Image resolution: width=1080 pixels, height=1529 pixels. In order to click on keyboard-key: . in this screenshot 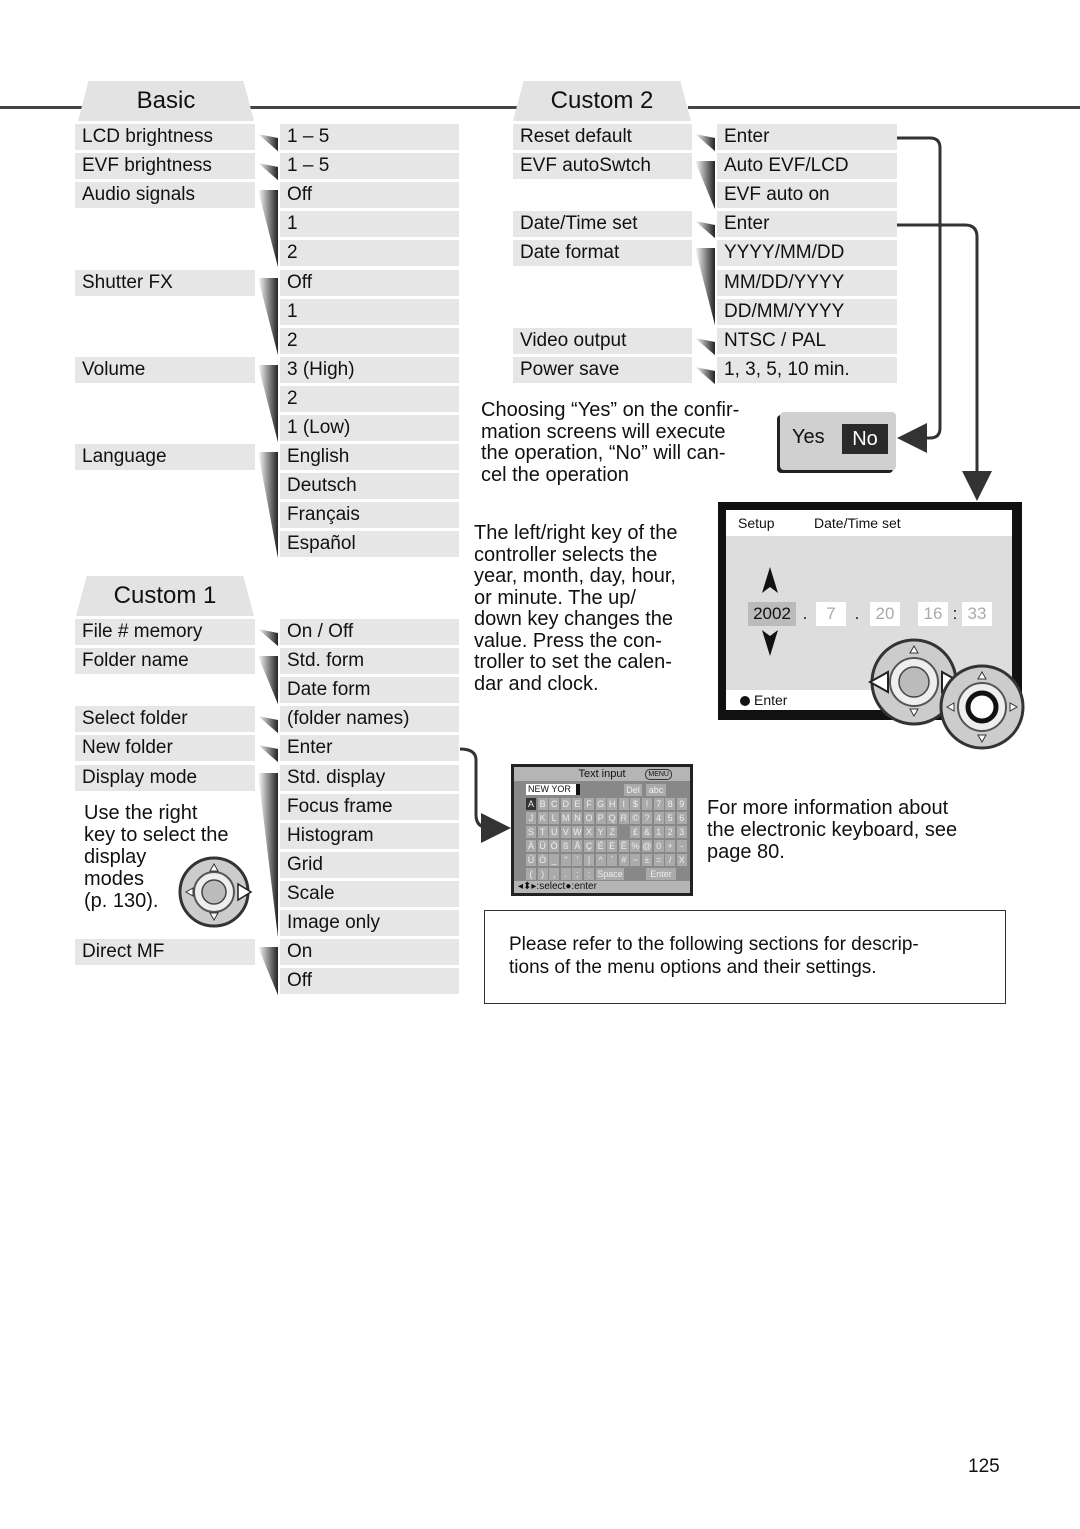, I will do `click(565, 874)`.